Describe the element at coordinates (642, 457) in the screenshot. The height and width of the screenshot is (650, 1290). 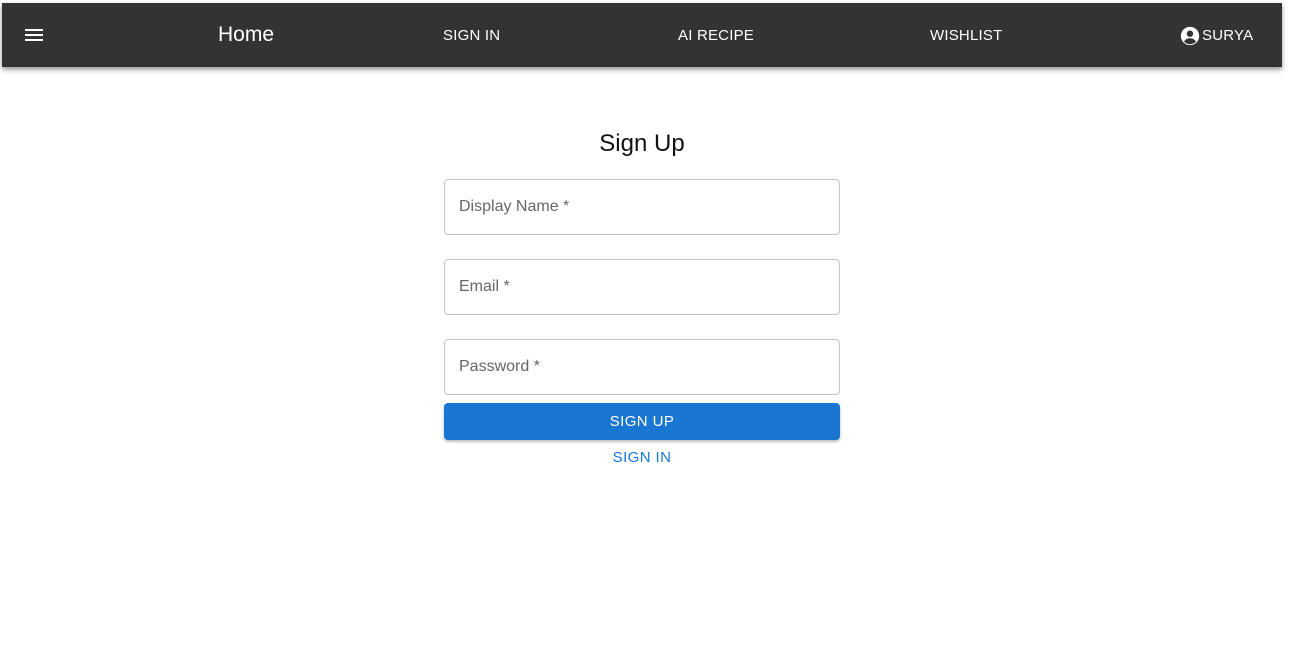
I see `sign-in-link: SIGN IN` at that location.